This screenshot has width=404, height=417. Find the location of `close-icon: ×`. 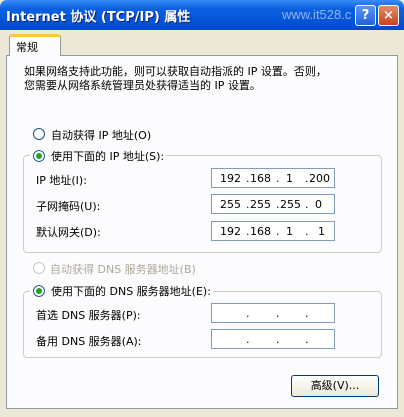

close-icon: × is located at coordinates (388, 15).